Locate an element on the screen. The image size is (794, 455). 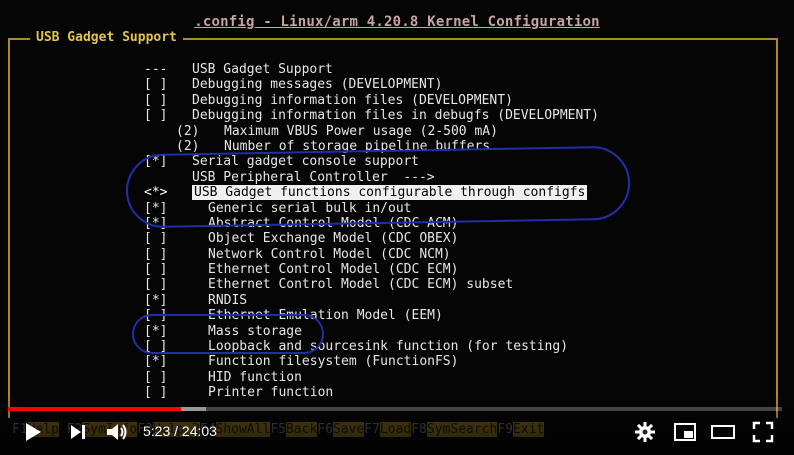
menu-item: [ ] Ethernet Emulation Model (EEM) is located at coordinates (371, 315).